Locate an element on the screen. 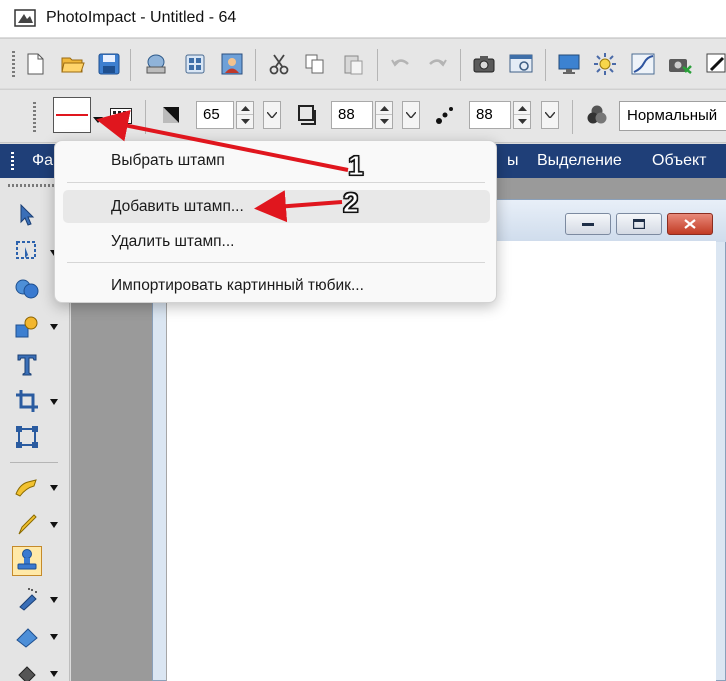  minimize-button is located at coordinates (588, 224).